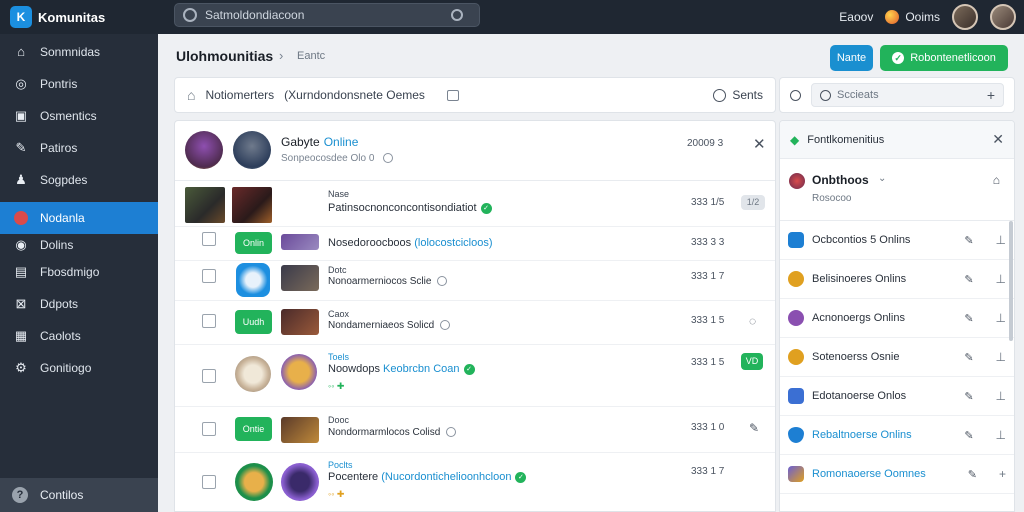 This screenshot has height=512, width=1024. Describe the element at coordinates (897, 396) in the screenshot. I see `panel-item: Edotanoerse Onlos ✎ ⊥` at that location.